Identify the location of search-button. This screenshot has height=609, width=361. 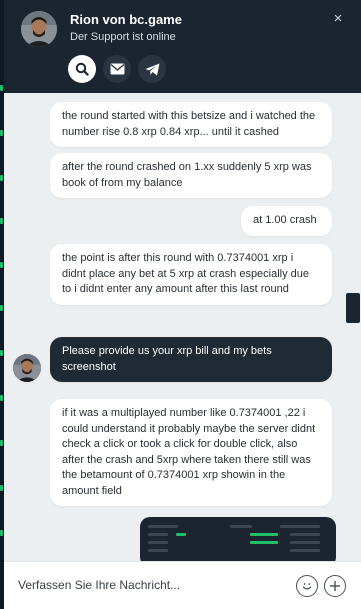
(82, 69).